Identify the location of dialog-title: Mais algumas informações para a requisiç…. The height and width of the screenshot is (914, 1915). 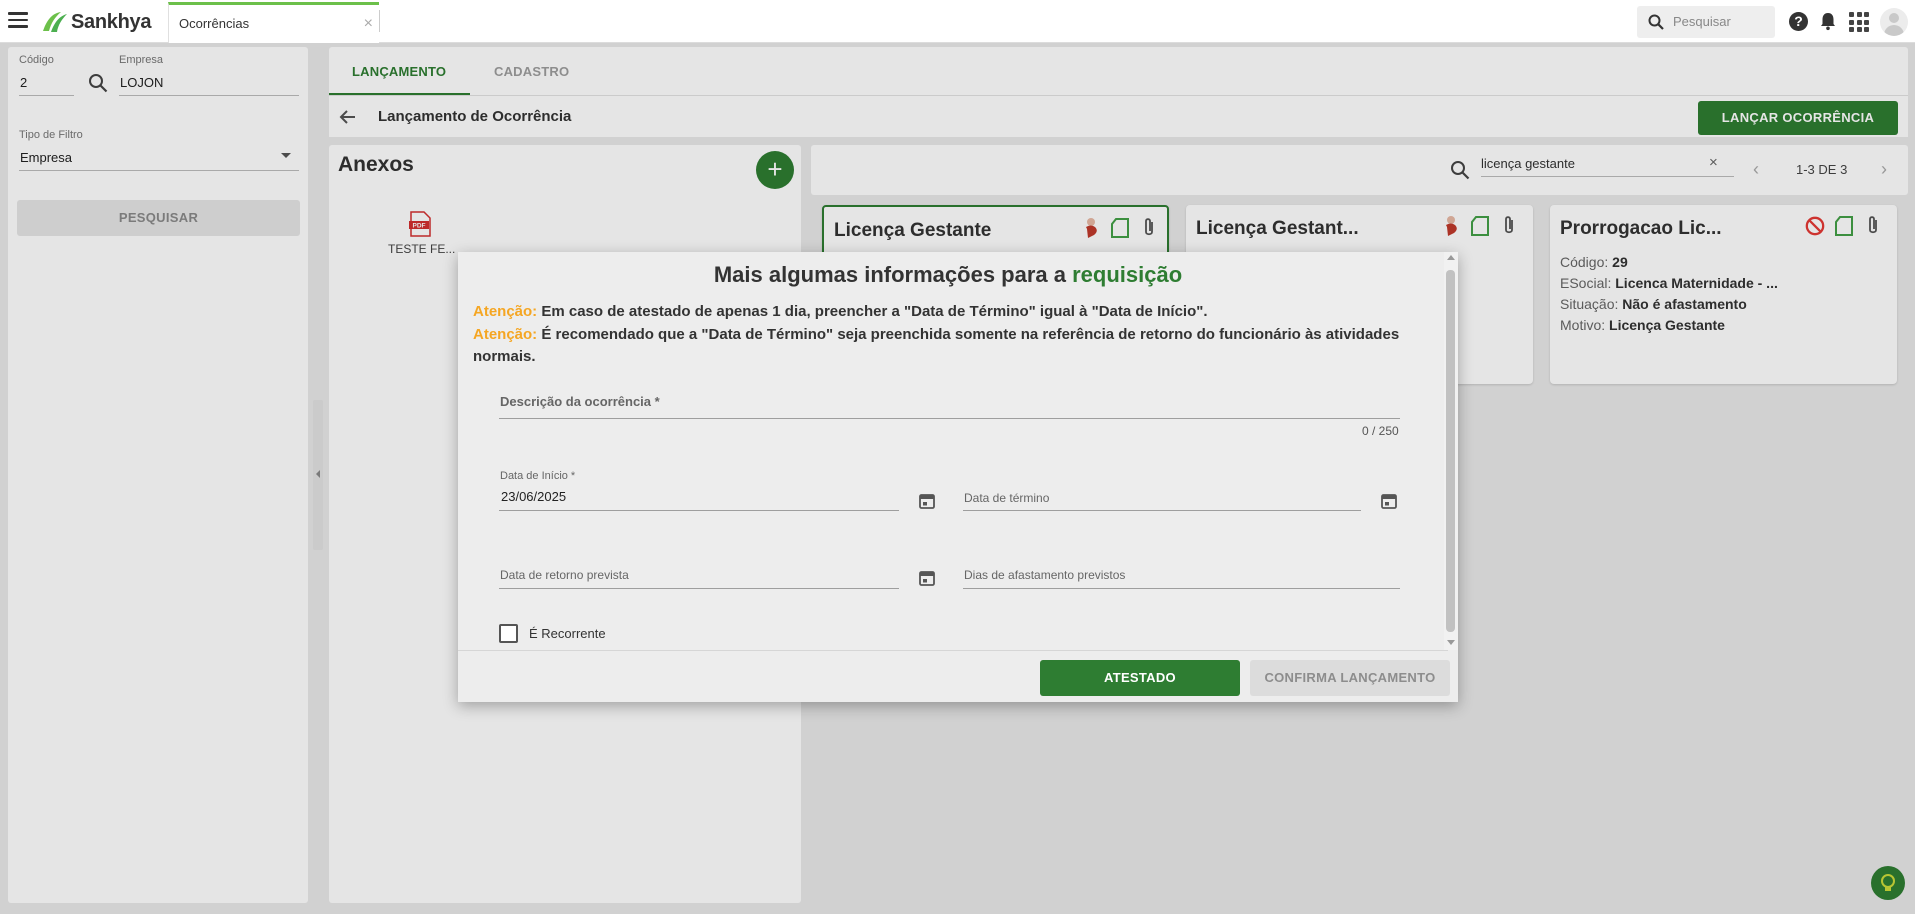
(948, 275).